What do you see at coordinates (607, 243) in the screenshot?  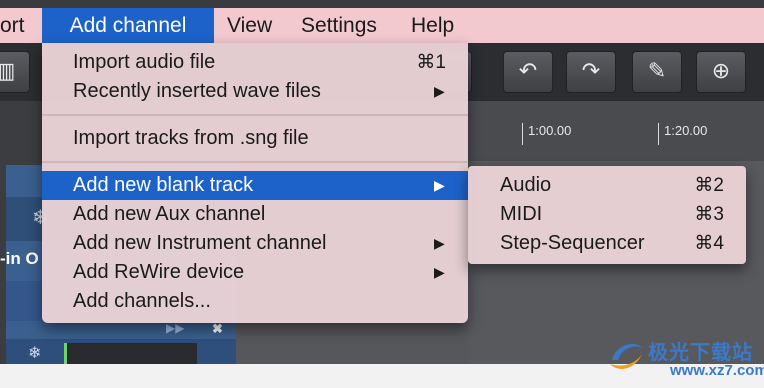 I see `submenu-item-step-sequencer: Step-Sequencer ⌘4` at bounding box center [607, 243].